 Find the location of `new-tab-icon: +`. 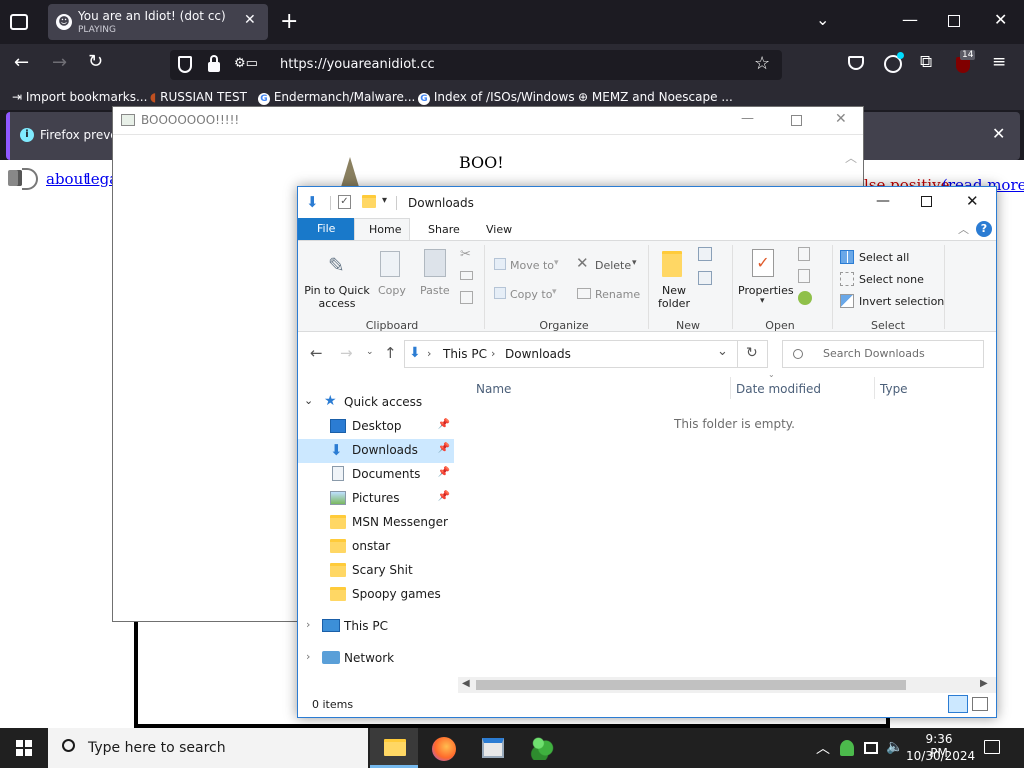

new-tab-icon: + is located at coordinates (289, 21).